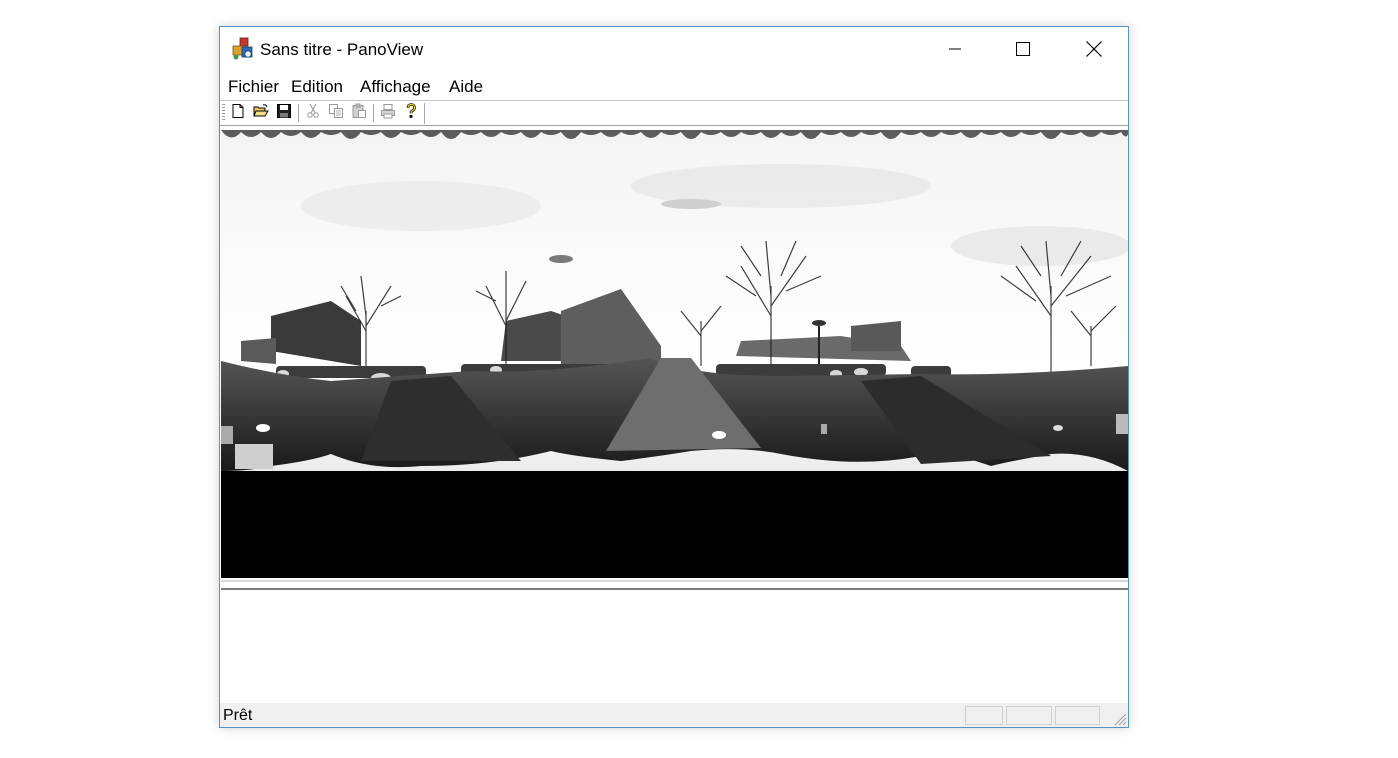  I want to click on lower-pane, so click(674, 646).